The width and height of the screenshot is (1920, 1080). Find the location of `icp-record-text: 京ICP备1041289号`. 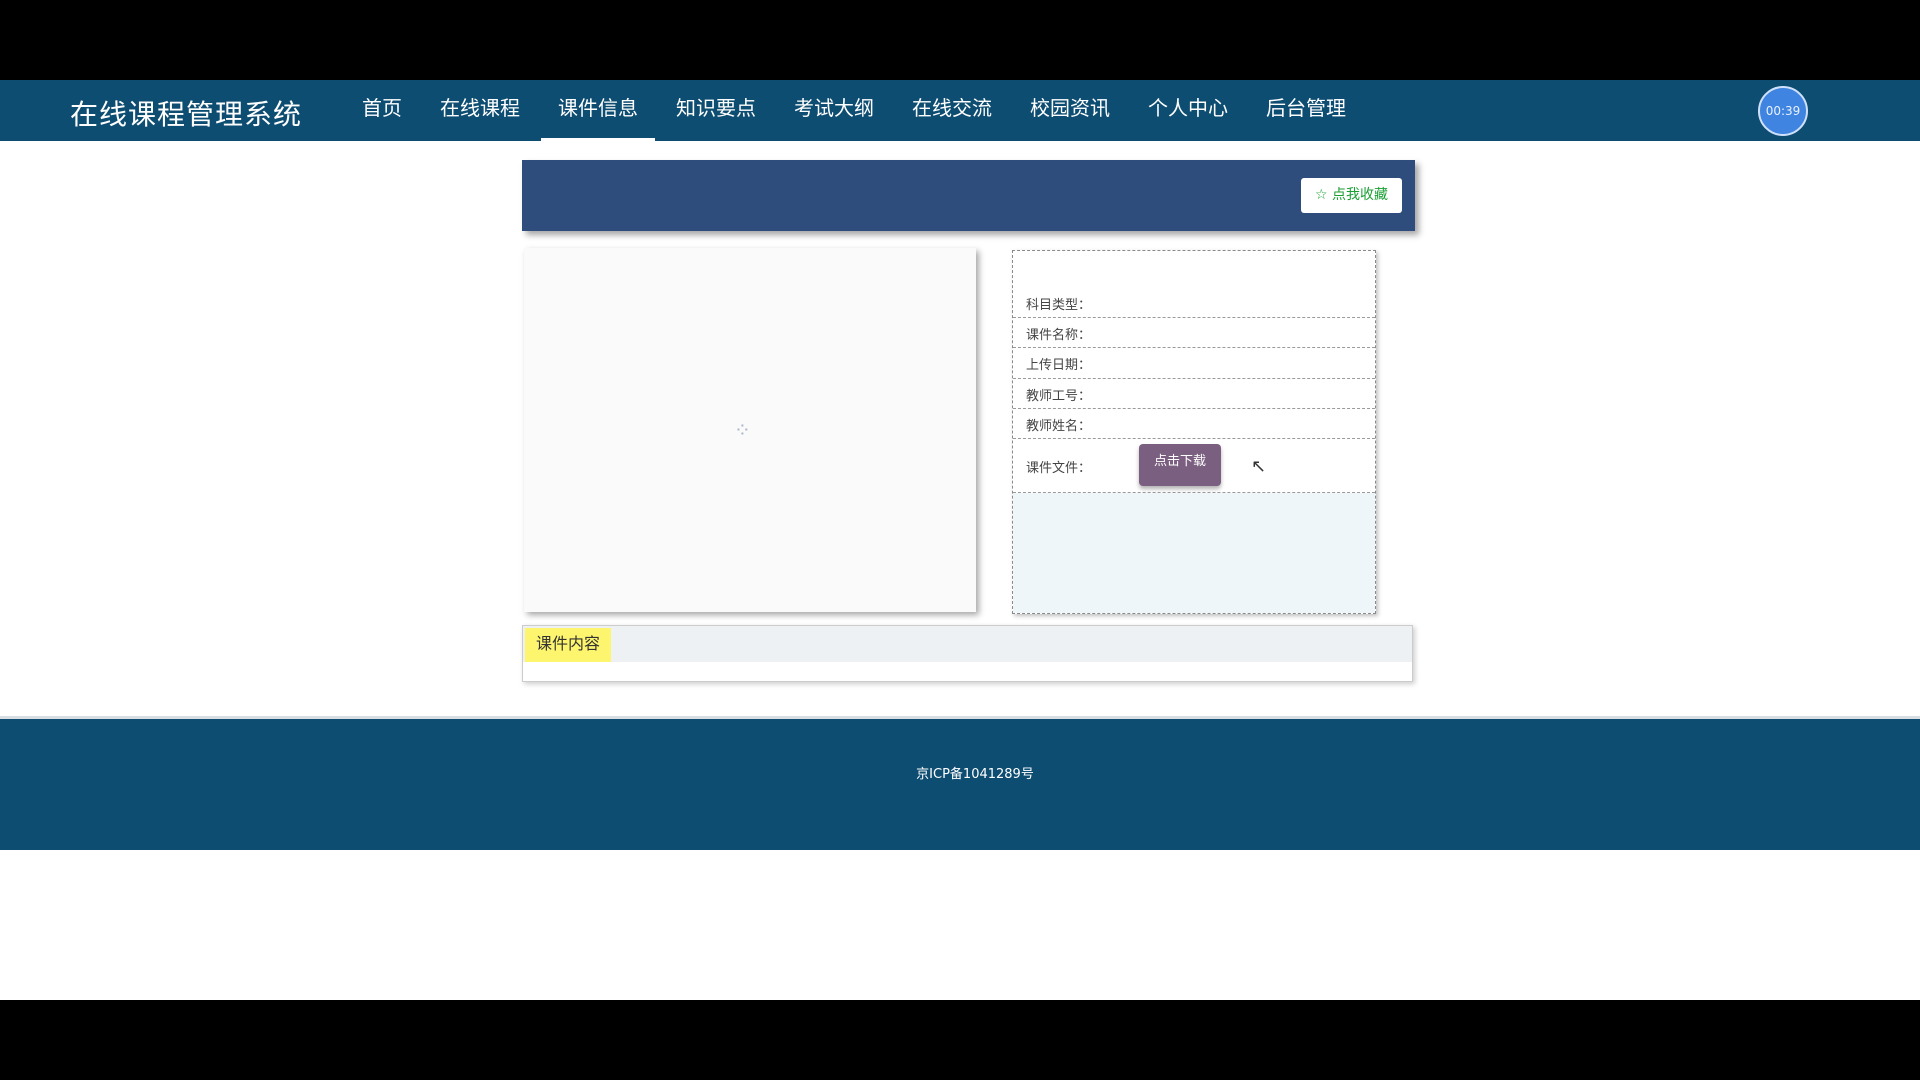

icp-record-text: 京ICP备1041289号 is located at coordinates (975, 774).